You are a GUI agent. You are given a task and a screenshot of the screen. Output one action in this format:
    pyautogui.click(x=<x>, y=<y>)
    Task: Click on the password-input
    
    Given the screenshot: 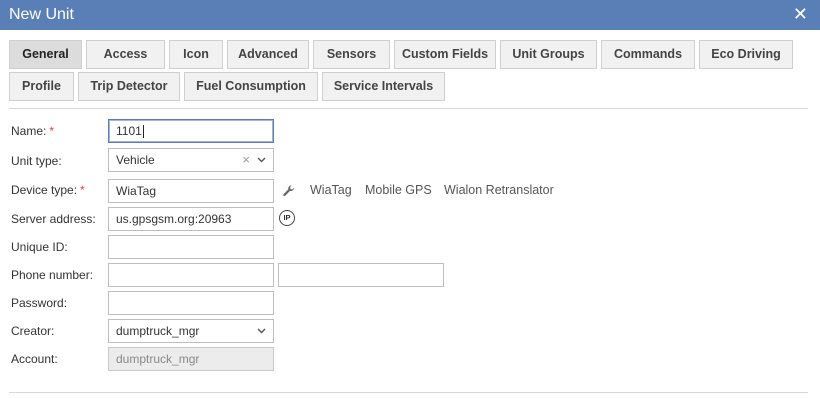 What is the action you would take?
    pyautogui.click(x=191, y=303)
    